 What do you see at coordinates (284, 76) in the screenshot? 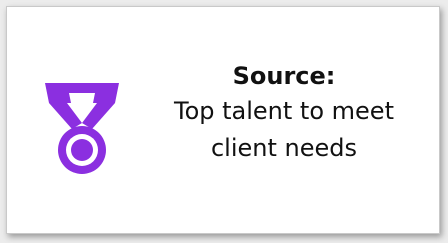
I see `card-heading: Source:` at bounding box center [284, 76].